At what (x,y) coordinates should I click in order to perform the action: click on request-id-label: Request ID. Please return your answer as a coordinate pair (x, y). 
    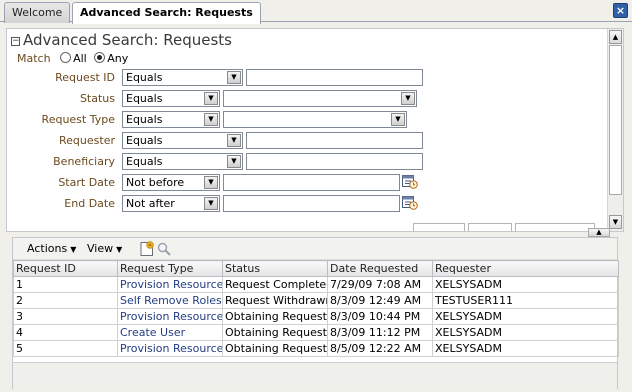
    Looking at the image, I should click on (85, 77).